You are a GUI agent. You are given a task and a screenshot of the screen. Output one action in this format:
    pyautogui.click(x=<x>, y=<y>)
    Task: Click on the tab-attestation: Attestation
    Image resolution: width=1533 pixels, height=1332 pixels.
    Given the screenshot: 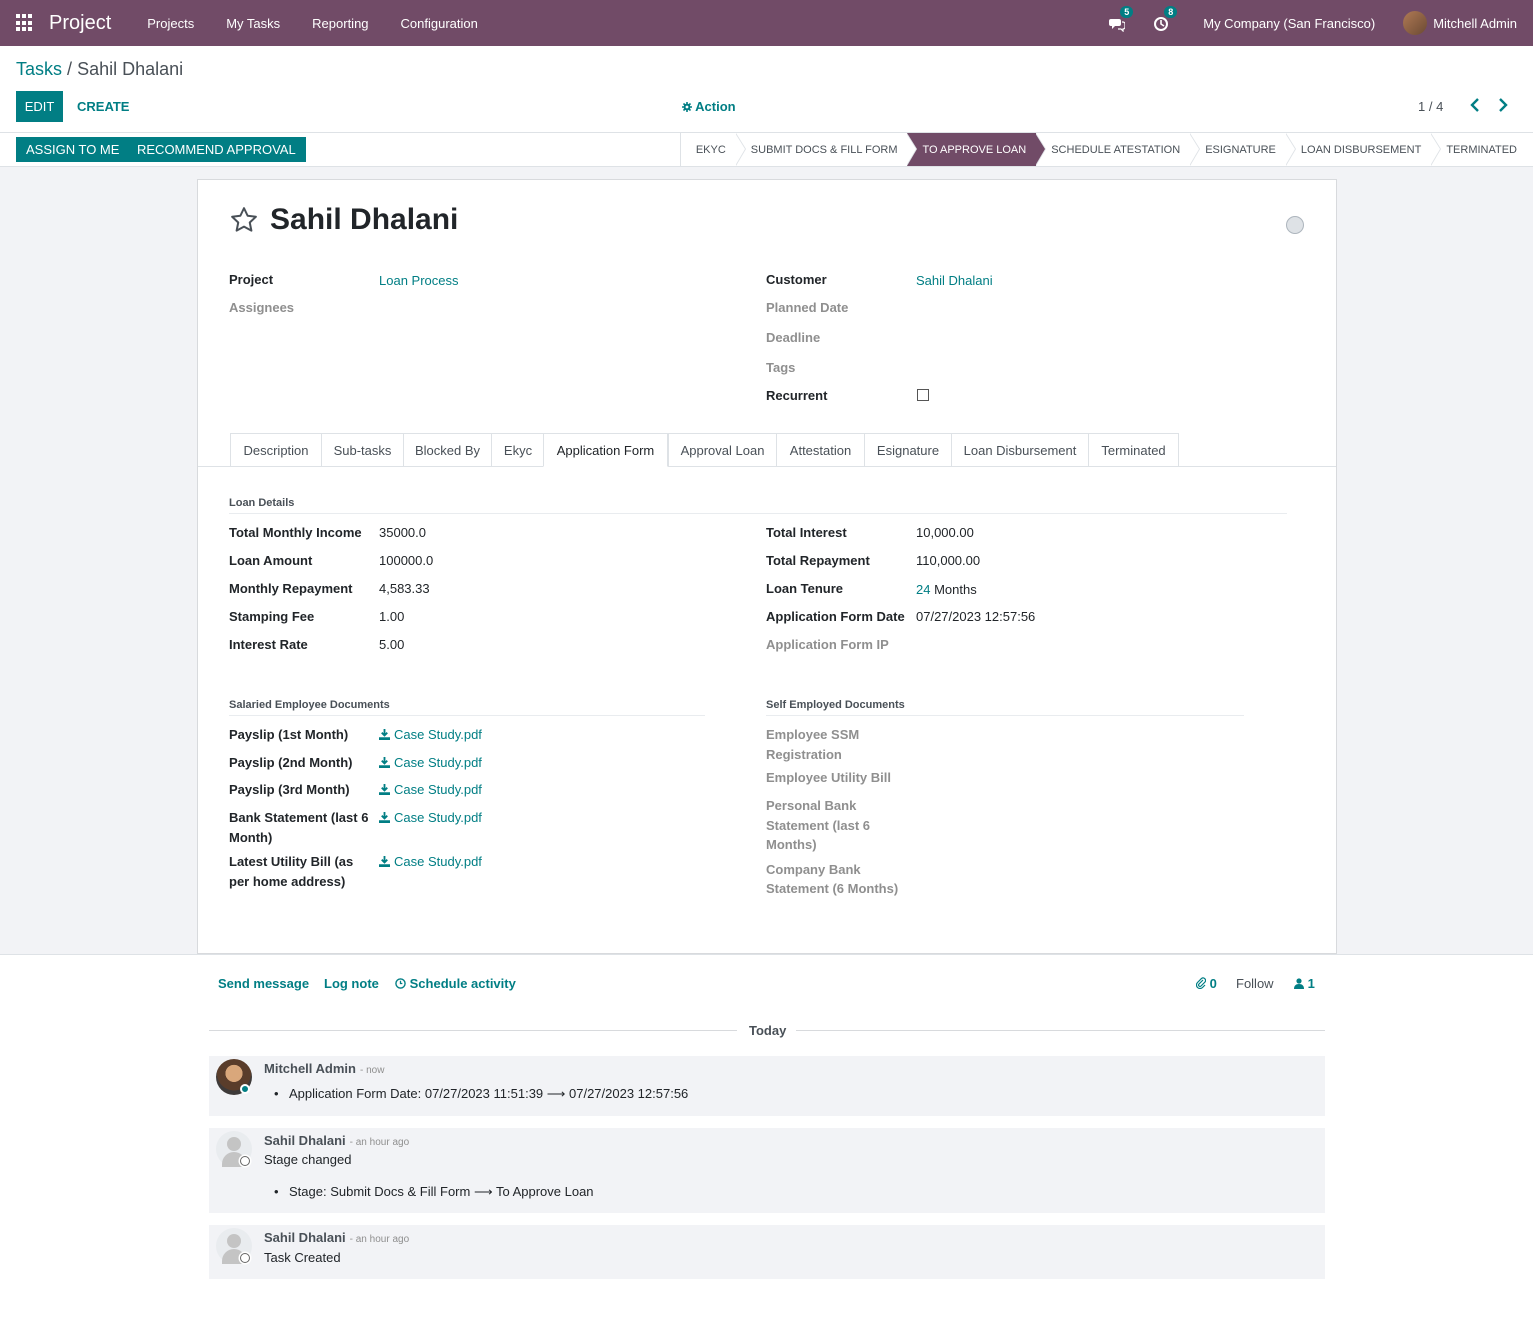 What is the action you would take?
    pyautogui.click(x=820, y=450)
    